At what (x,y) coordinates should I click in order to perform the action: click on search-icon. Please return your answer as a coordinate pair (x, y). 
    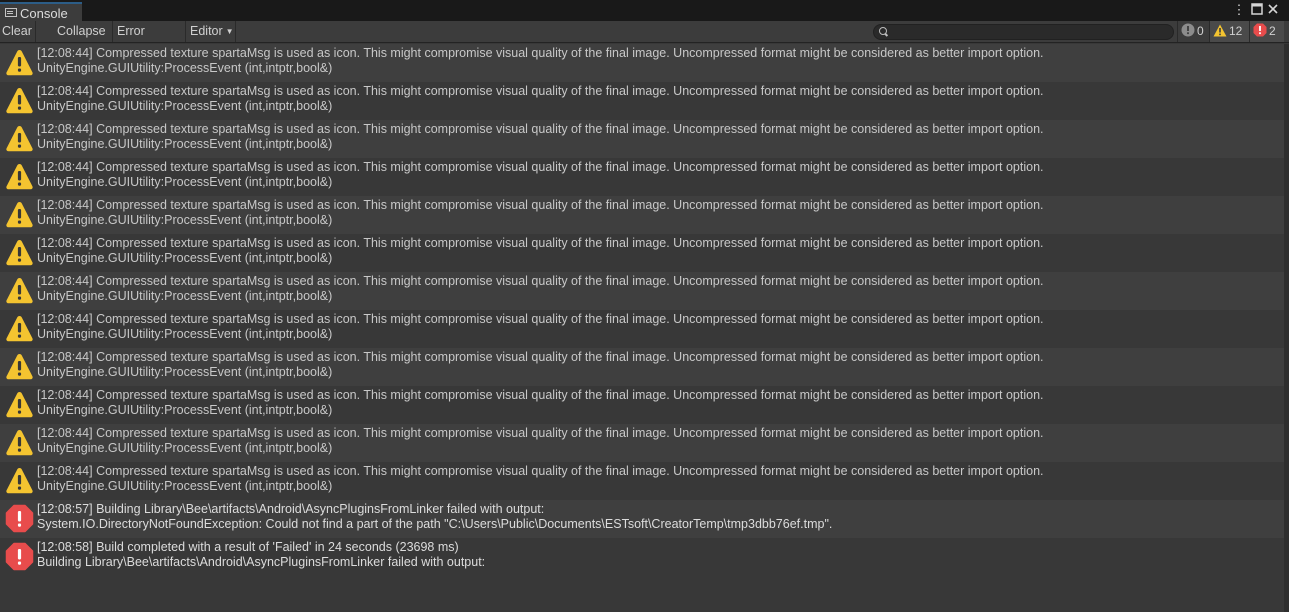
    Looking at the image, I should click on (883, 31).